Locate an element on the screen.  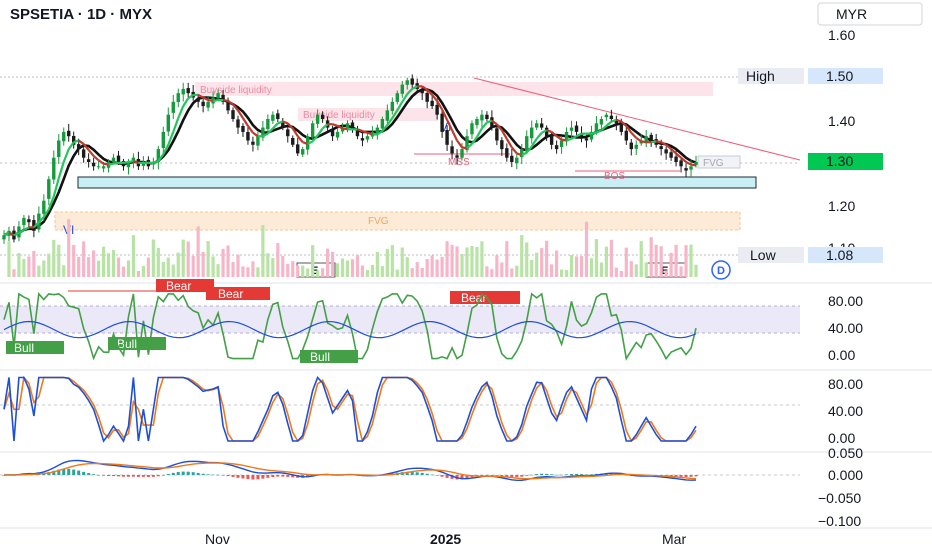
bear-label-3: Bear is located at coordinates (473, 298).